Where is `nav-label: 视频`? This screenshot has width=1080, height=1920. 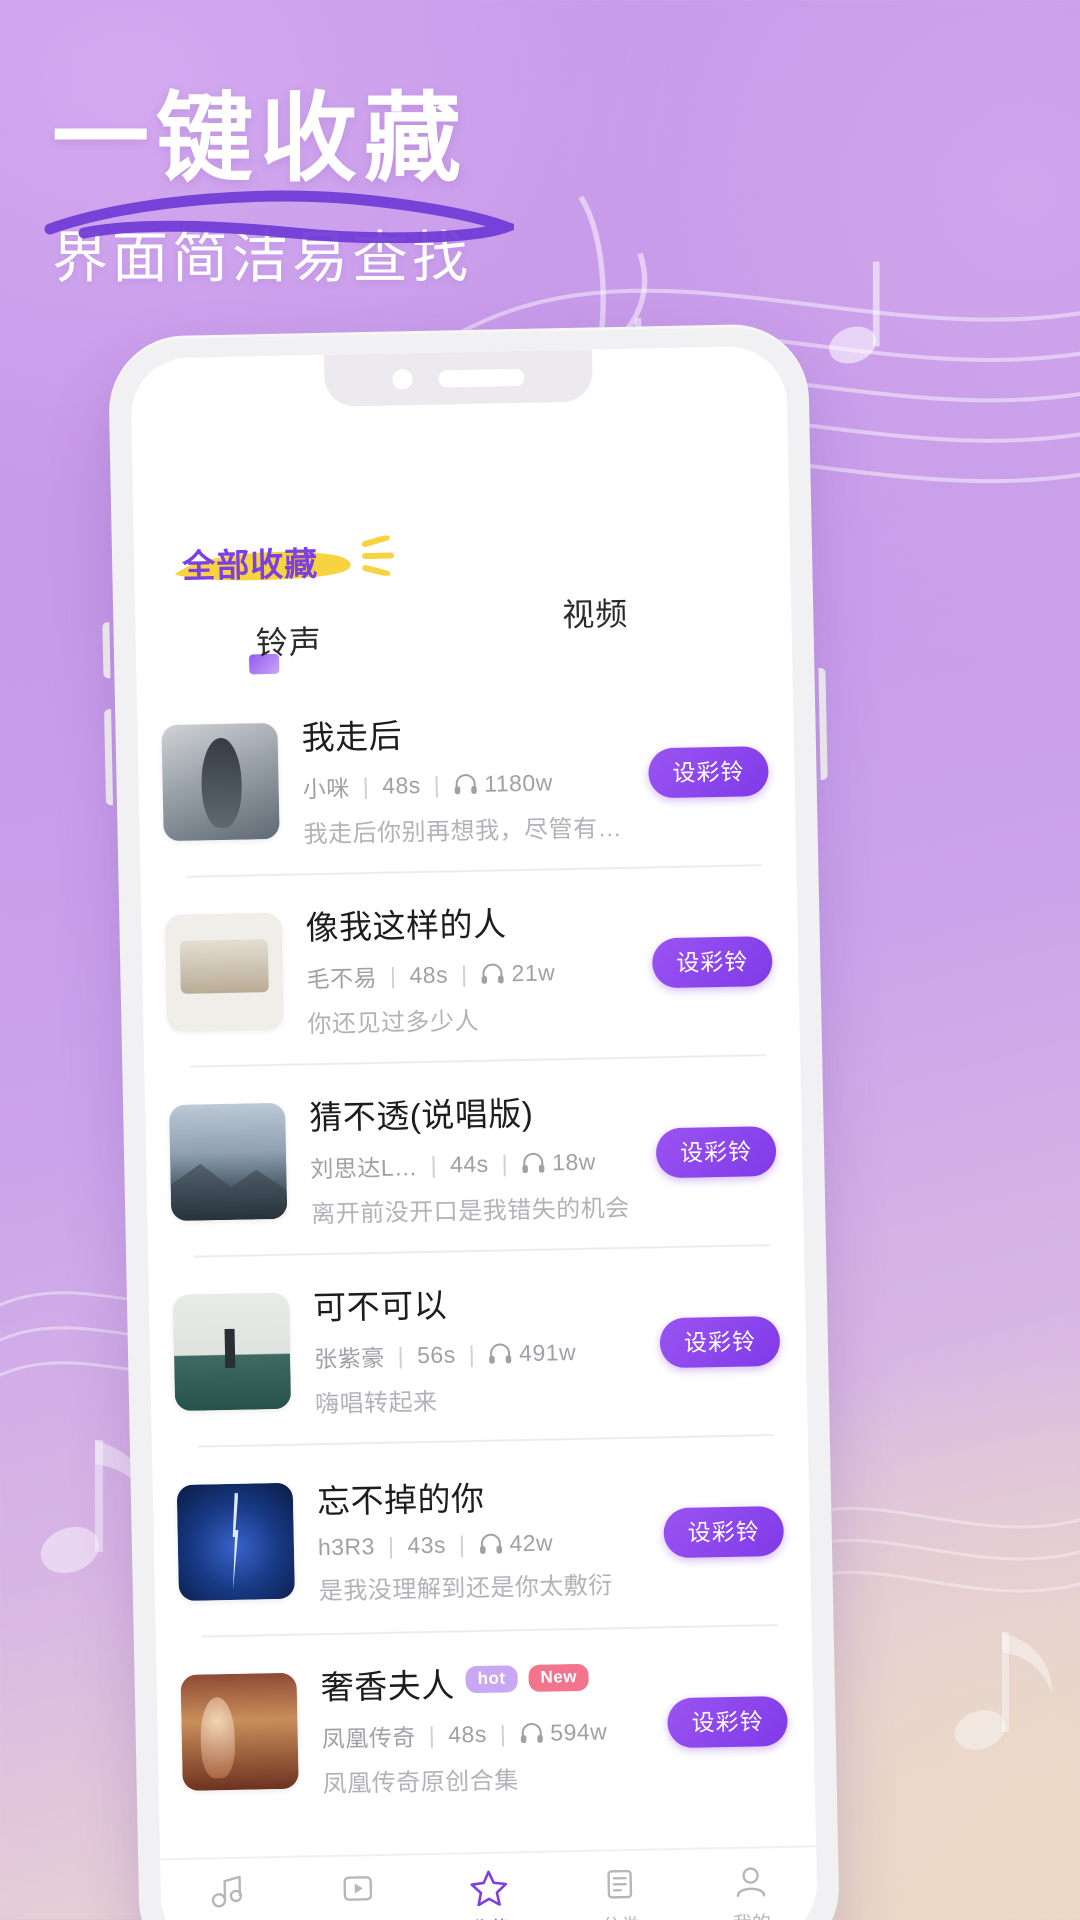
nav-label: 视频 is located at coordinates (359, 1917).